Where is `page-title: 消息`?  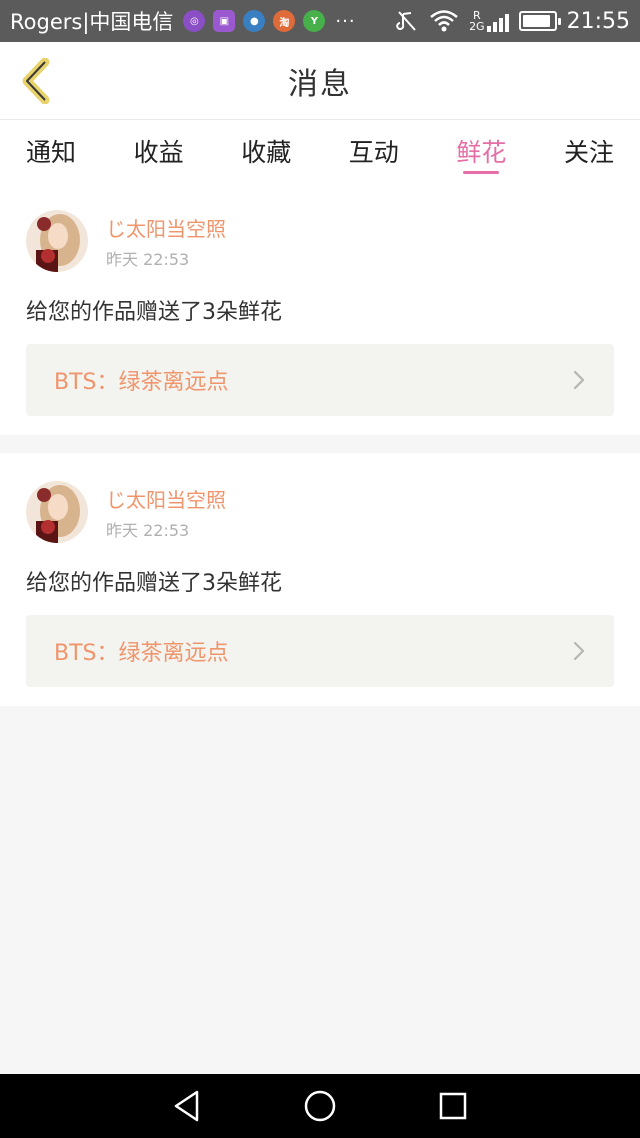
page-title: 消息 is located at coordinates (320, 84).